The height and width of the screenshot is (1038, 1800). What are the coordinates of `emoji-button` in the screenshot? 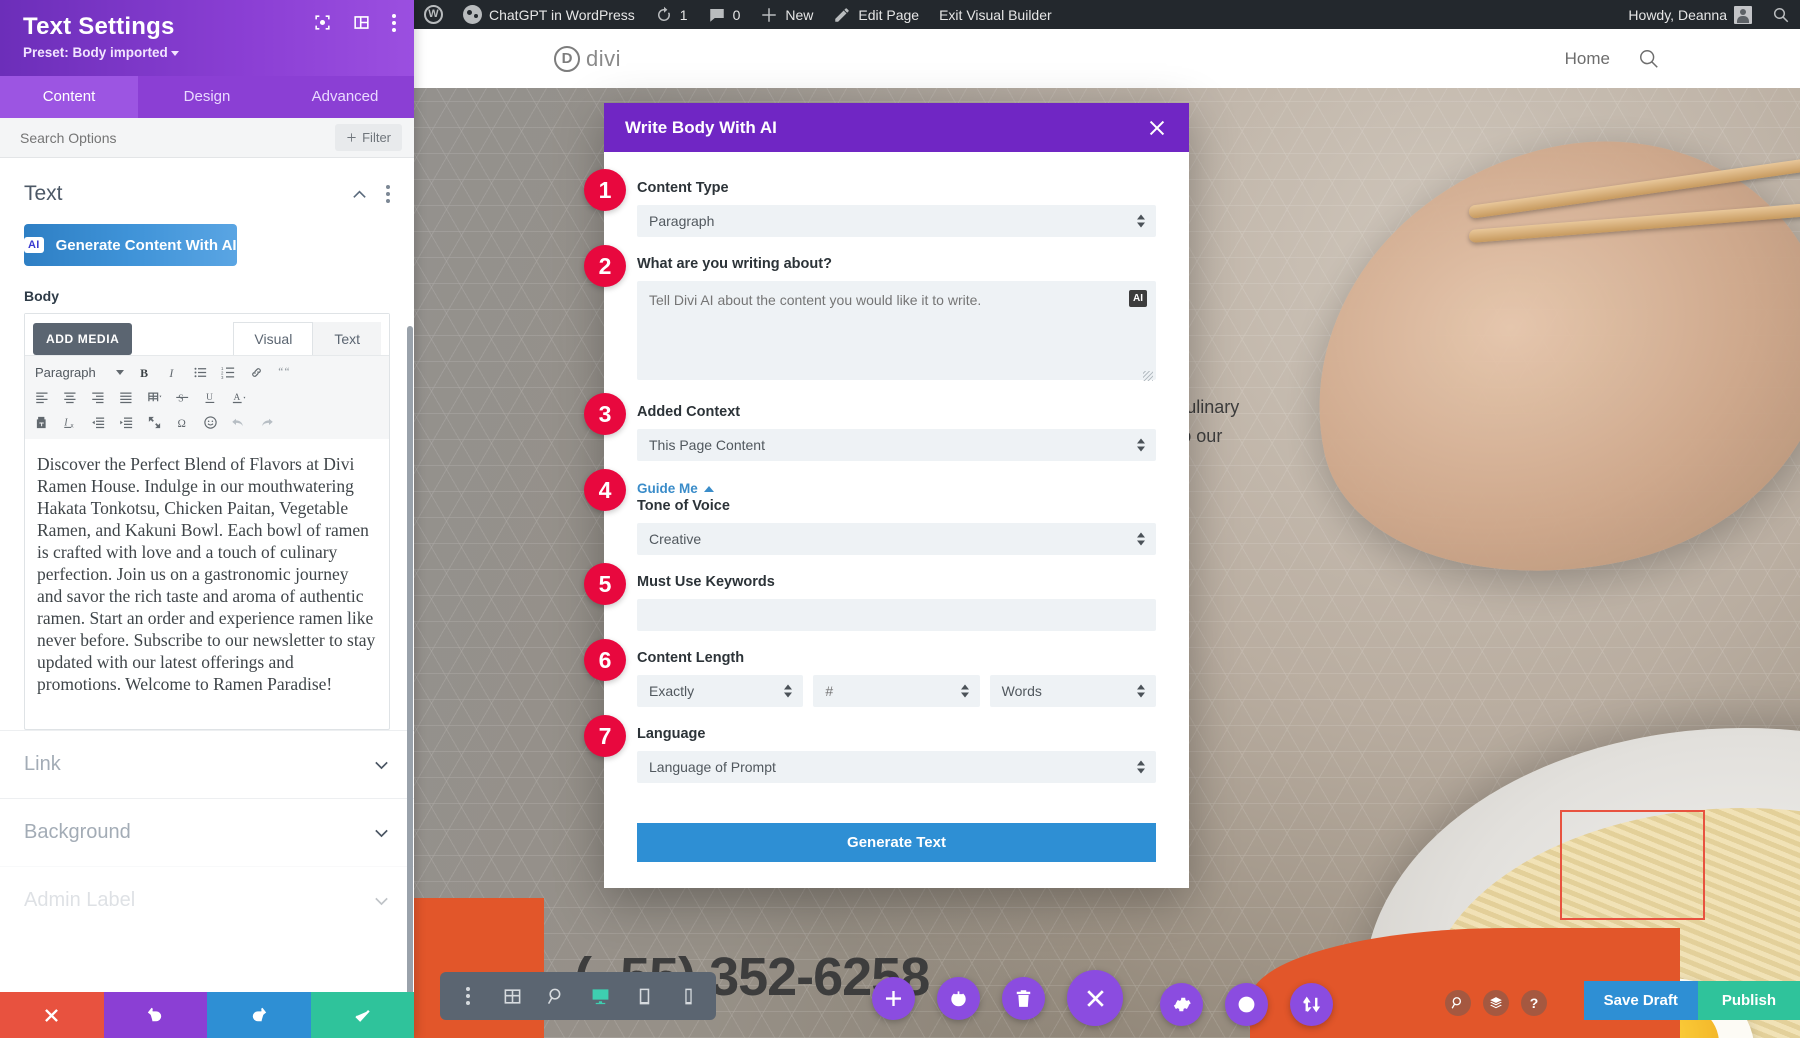 It's located at (210, 423).